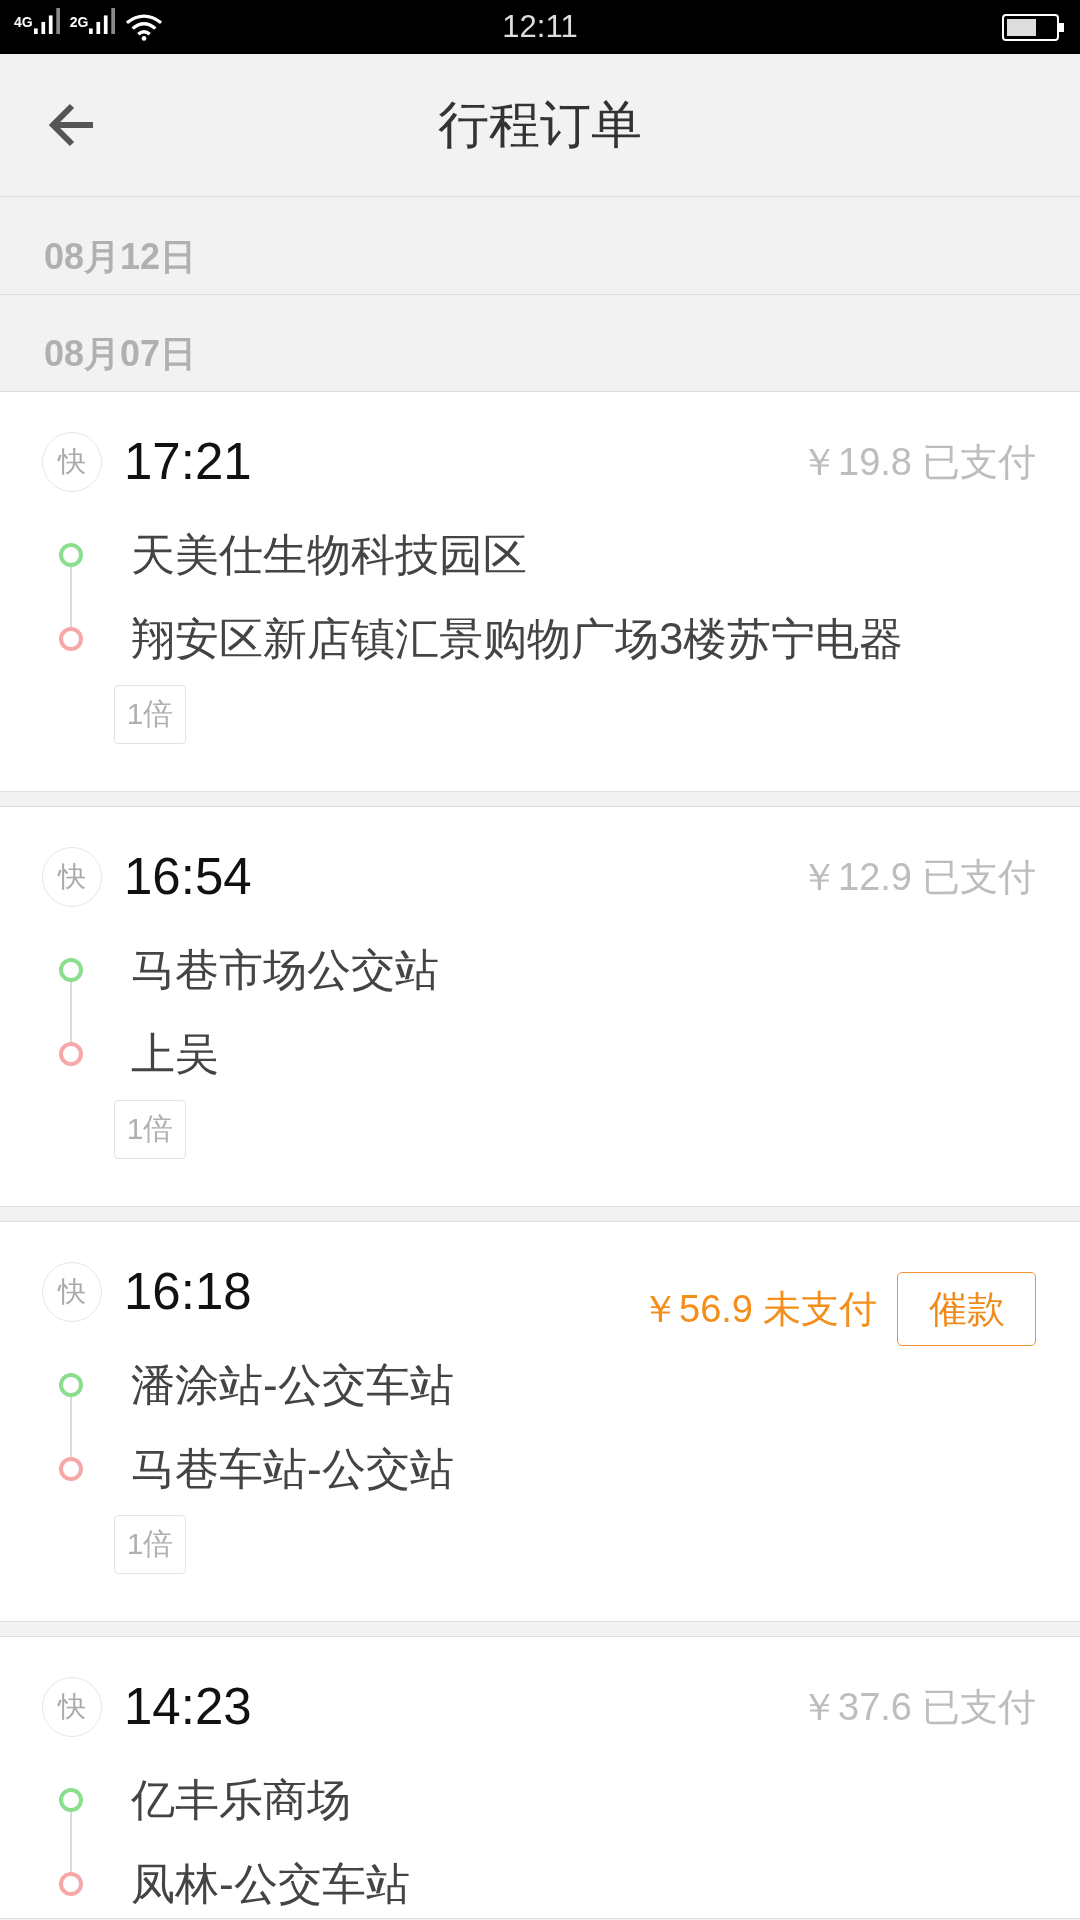 This screenshot has width=1080, height=1920. Describe the element at coordinates (856, 462) in the screenshot. I see `fare-amount: ￥19.8` at that location.